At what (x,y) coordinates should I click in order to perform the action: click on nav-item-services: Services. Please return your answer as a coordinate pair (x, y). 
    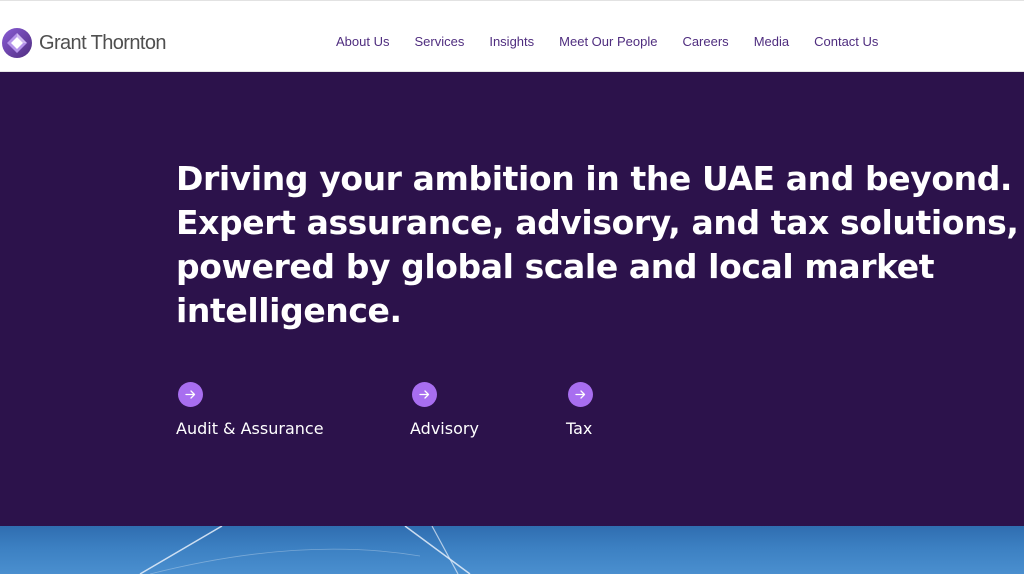
    Looking at the image, I should click on (439, 41).